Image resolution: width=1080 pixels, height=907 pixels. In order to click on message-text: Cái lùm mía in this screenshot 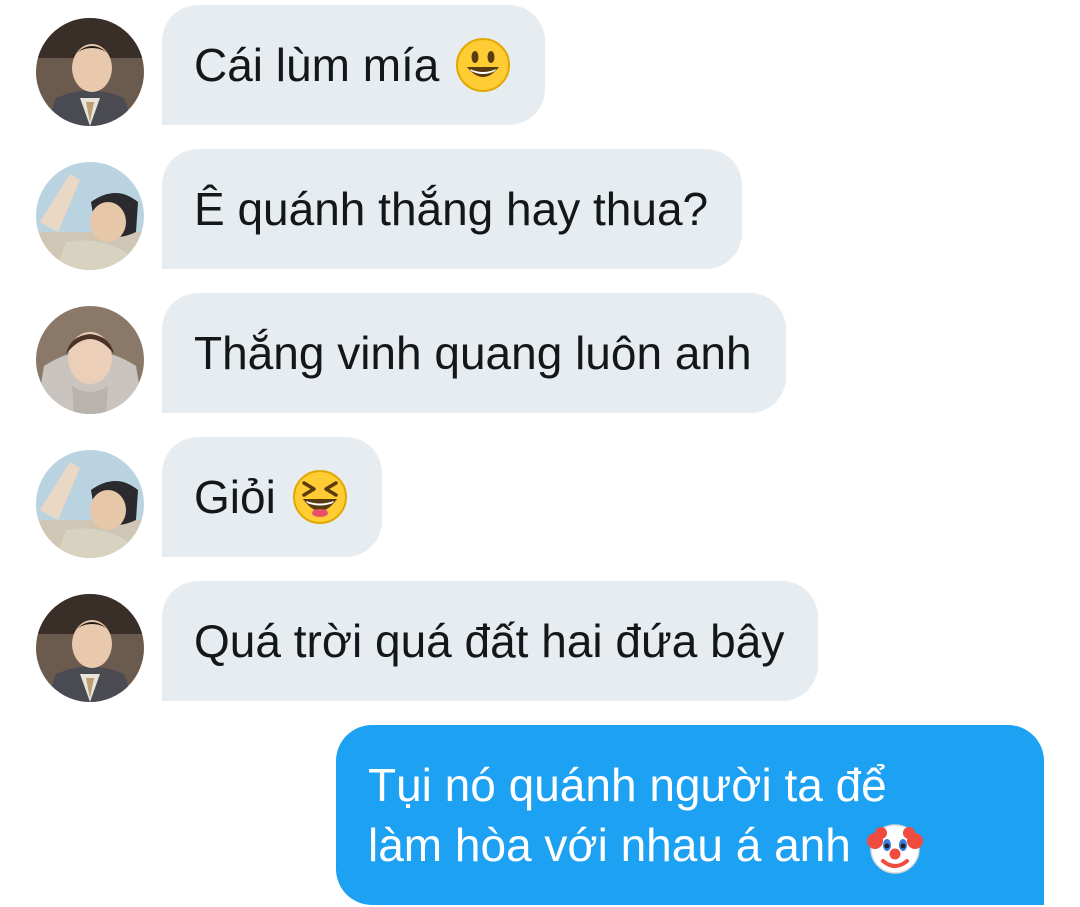, I will do `click(317, 65)`.